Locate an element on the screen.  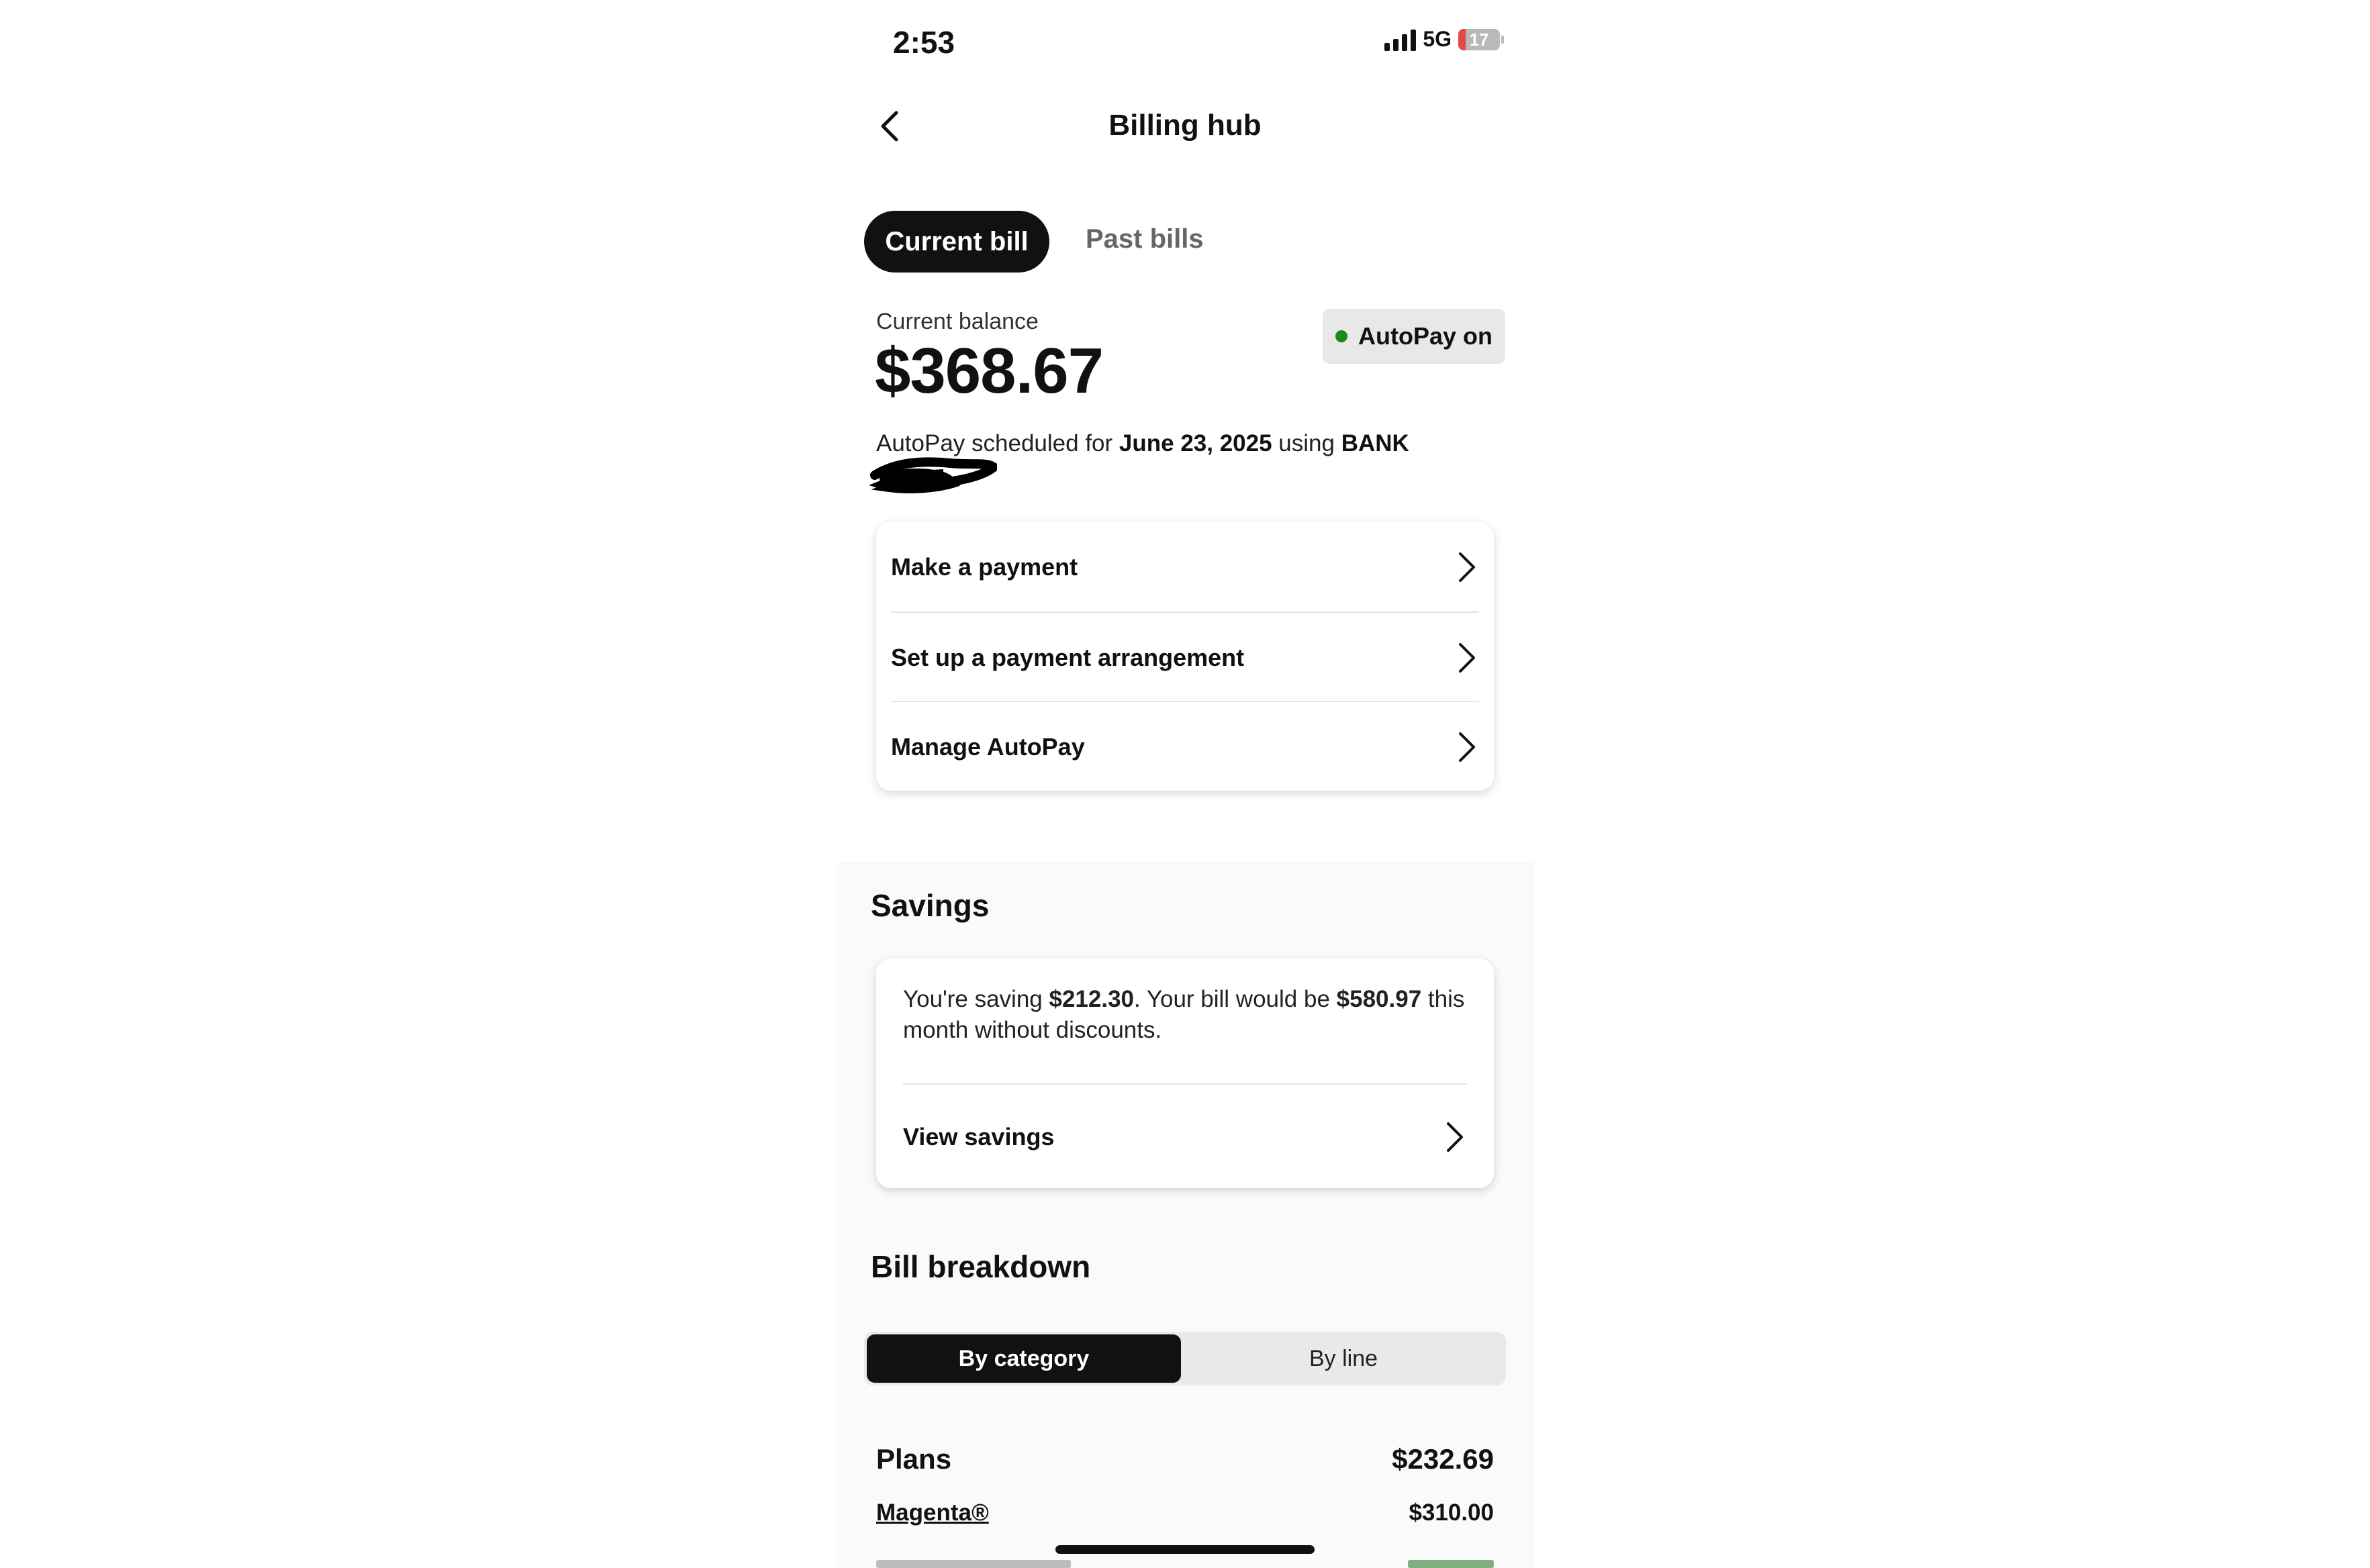
plans-label: Plans is located at coordinates (914, 1459).